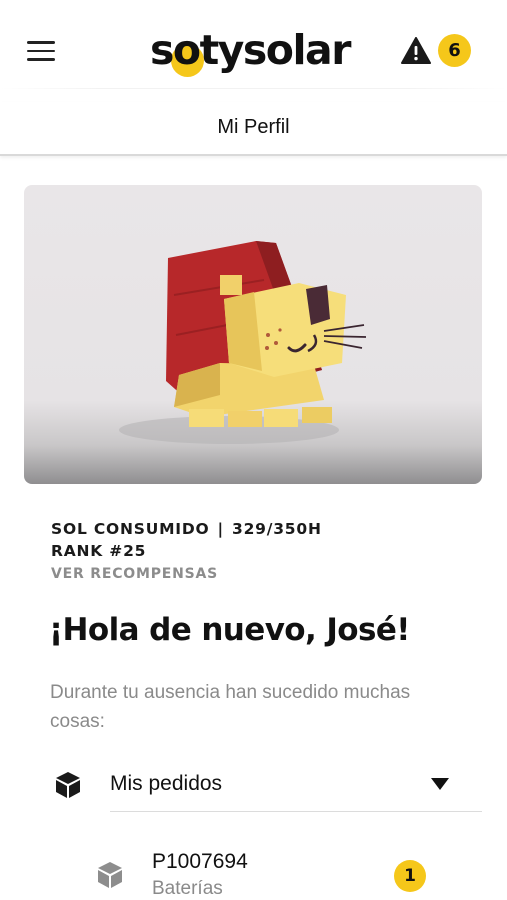 Image resolution: width=507 pixels, height=900 pixels. Describe the element at coordinates (99, 551) in the screenshot. I see `rank-label: RANK #25` at that location.